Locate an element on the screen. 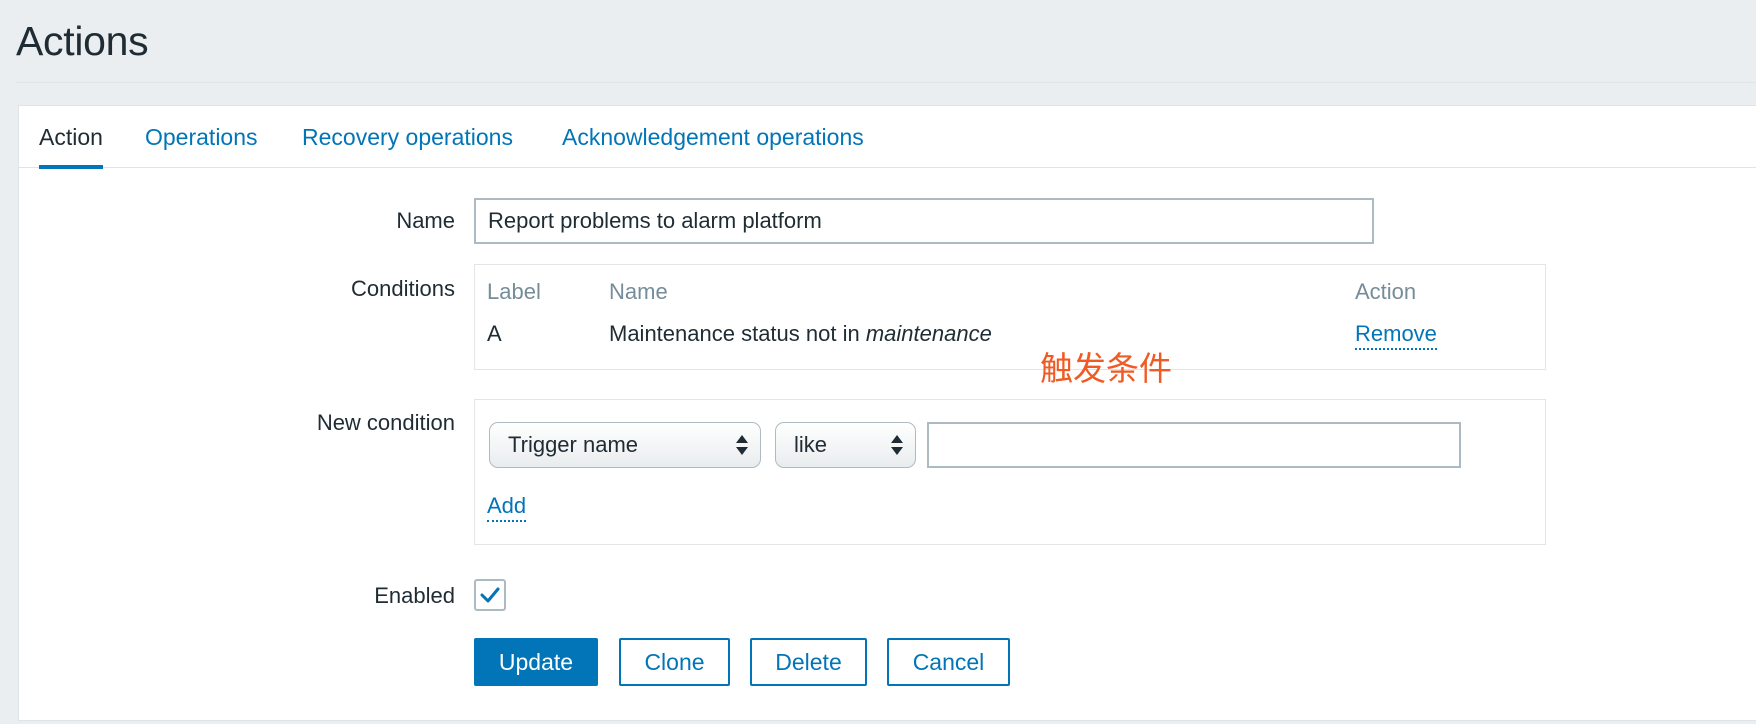 This screenshot has height=724, width=1756. condition-name-emphasis: maintenance is located at coordinates (928, 333).